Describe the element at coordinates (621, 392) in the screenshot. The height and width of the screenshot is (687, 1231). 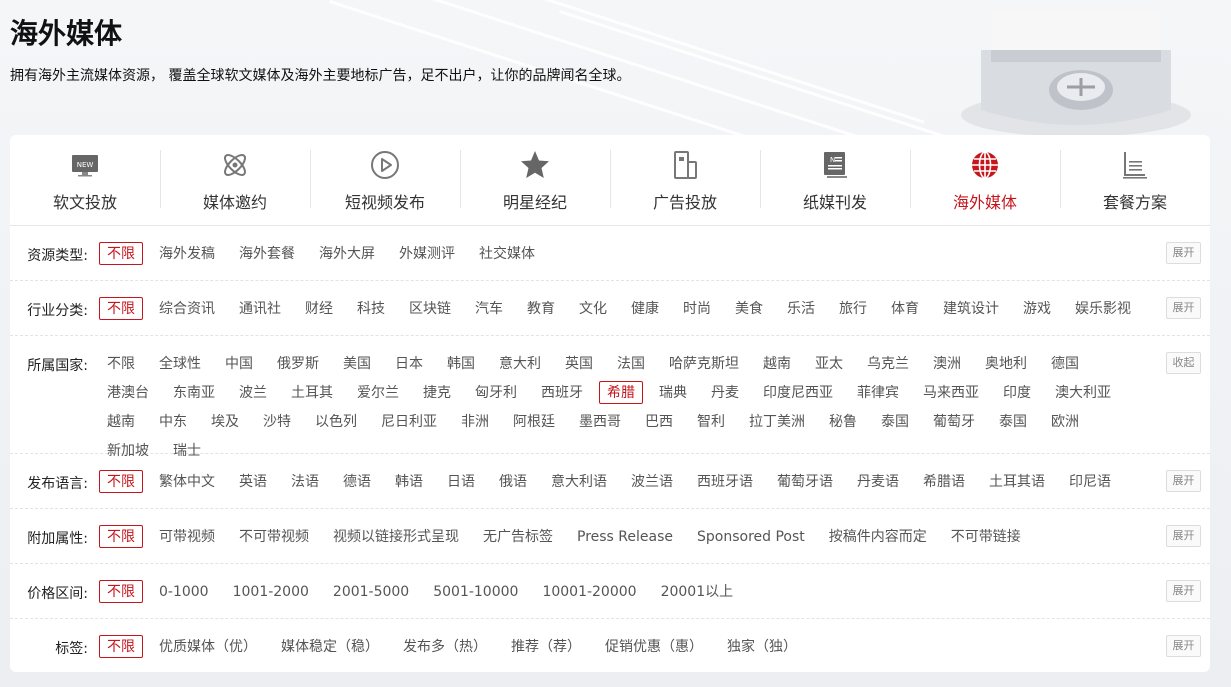
I see `filter-option: 希腊` at that location.